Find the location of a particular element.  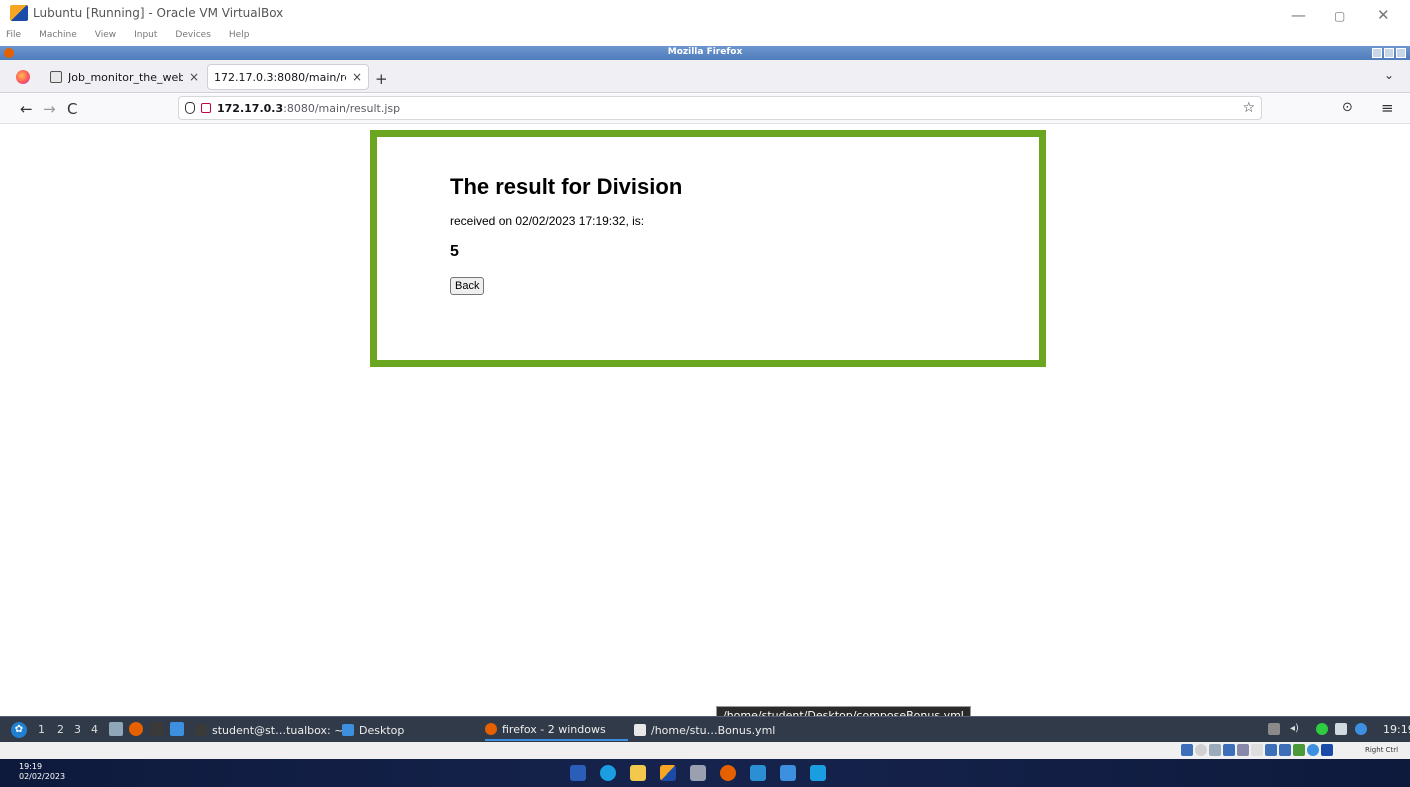

update-notifier-icon is located at coordinates (1361, 729).